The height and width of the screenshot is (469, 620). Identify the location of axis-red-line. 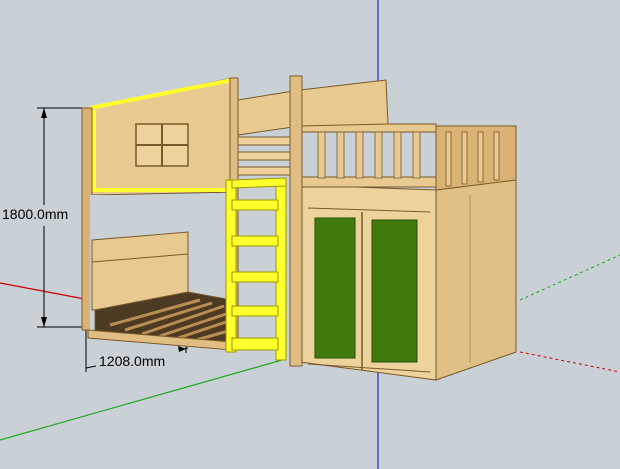
(45, 291).